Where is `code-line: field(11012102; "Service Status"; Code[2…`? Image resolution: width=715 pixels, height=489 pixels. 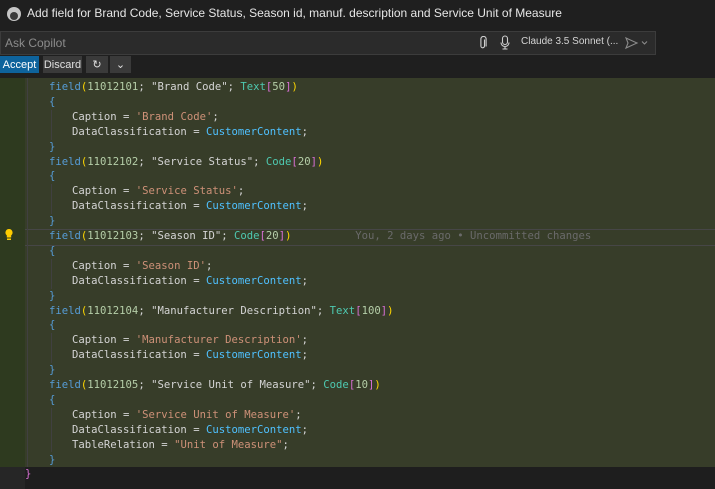 code-line: field(11012102; "Service Status"; Code[2… is located at coordinates (186, 162).